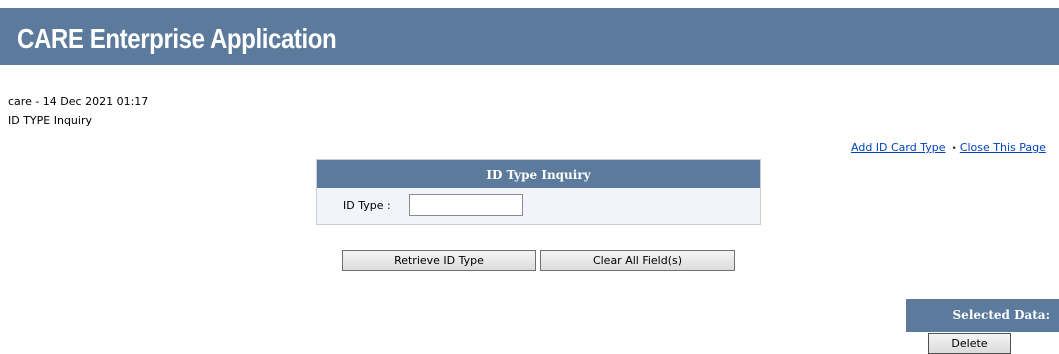 The image size is (1059, 354). What do you see at coordinates (367, 205) in the screenshot?
I see `id-type-label: ID Type :` at bounding box center [367, 205].